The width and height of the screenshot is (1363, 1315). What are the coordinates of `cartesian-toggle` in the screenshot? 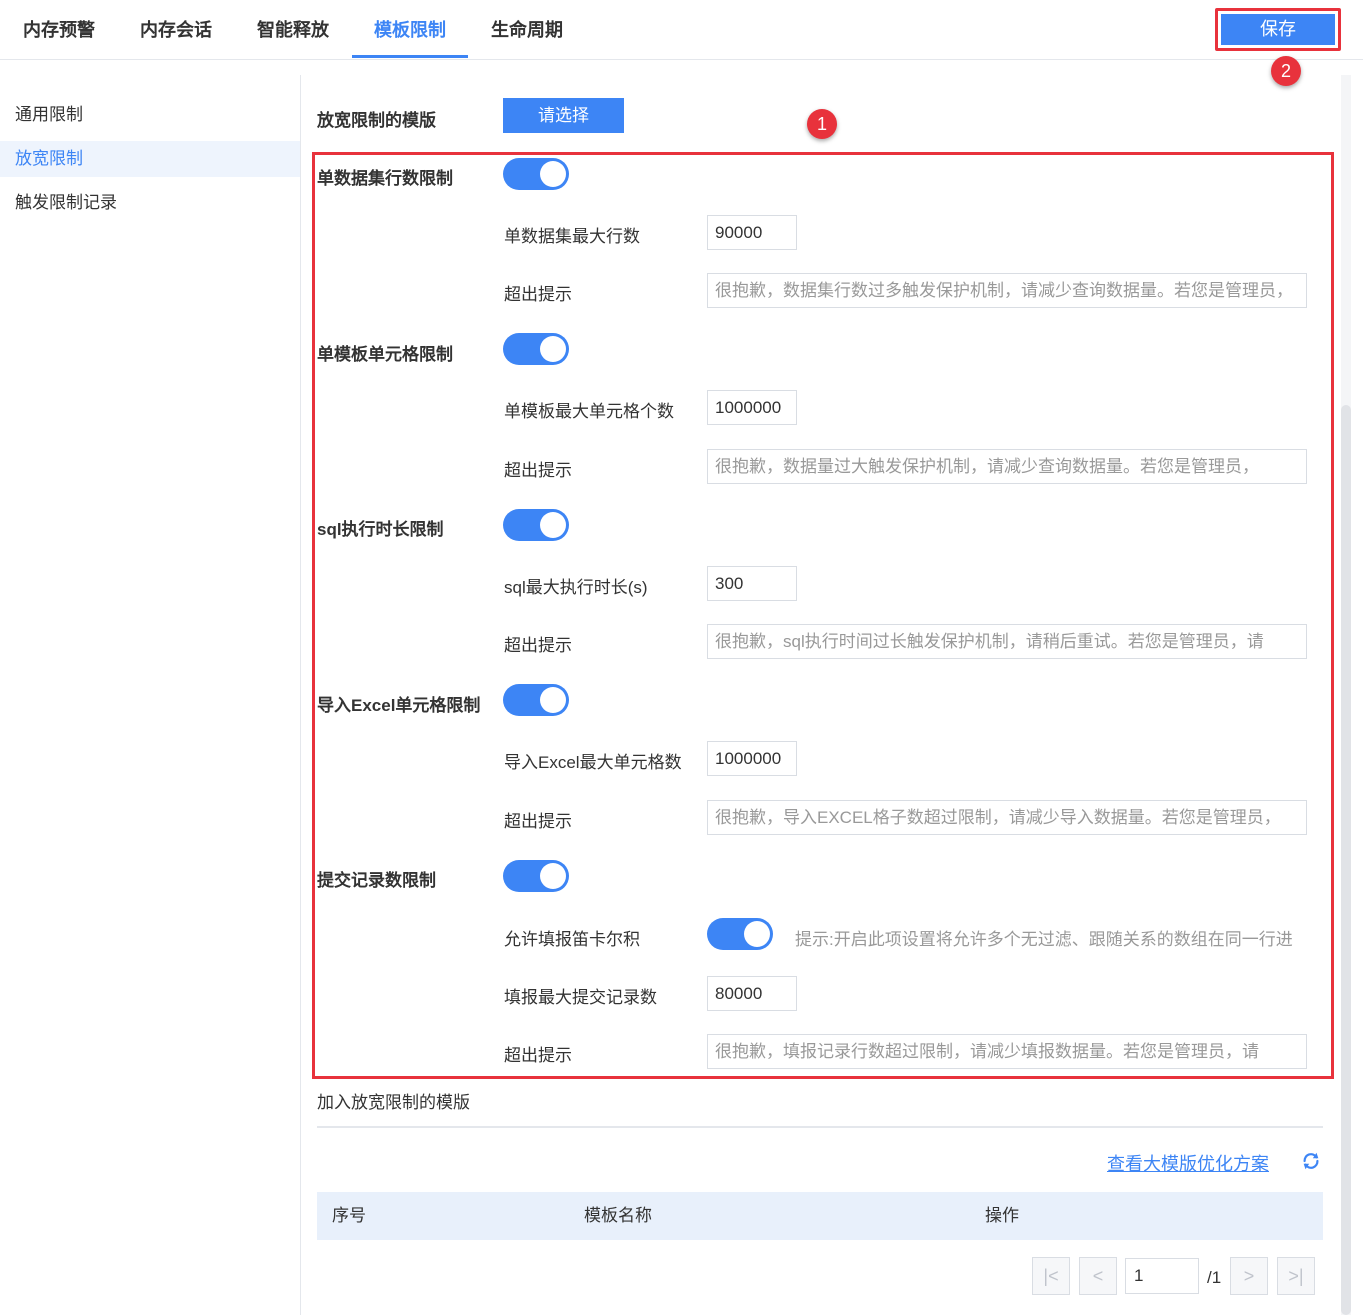 It's located at (740, 934).